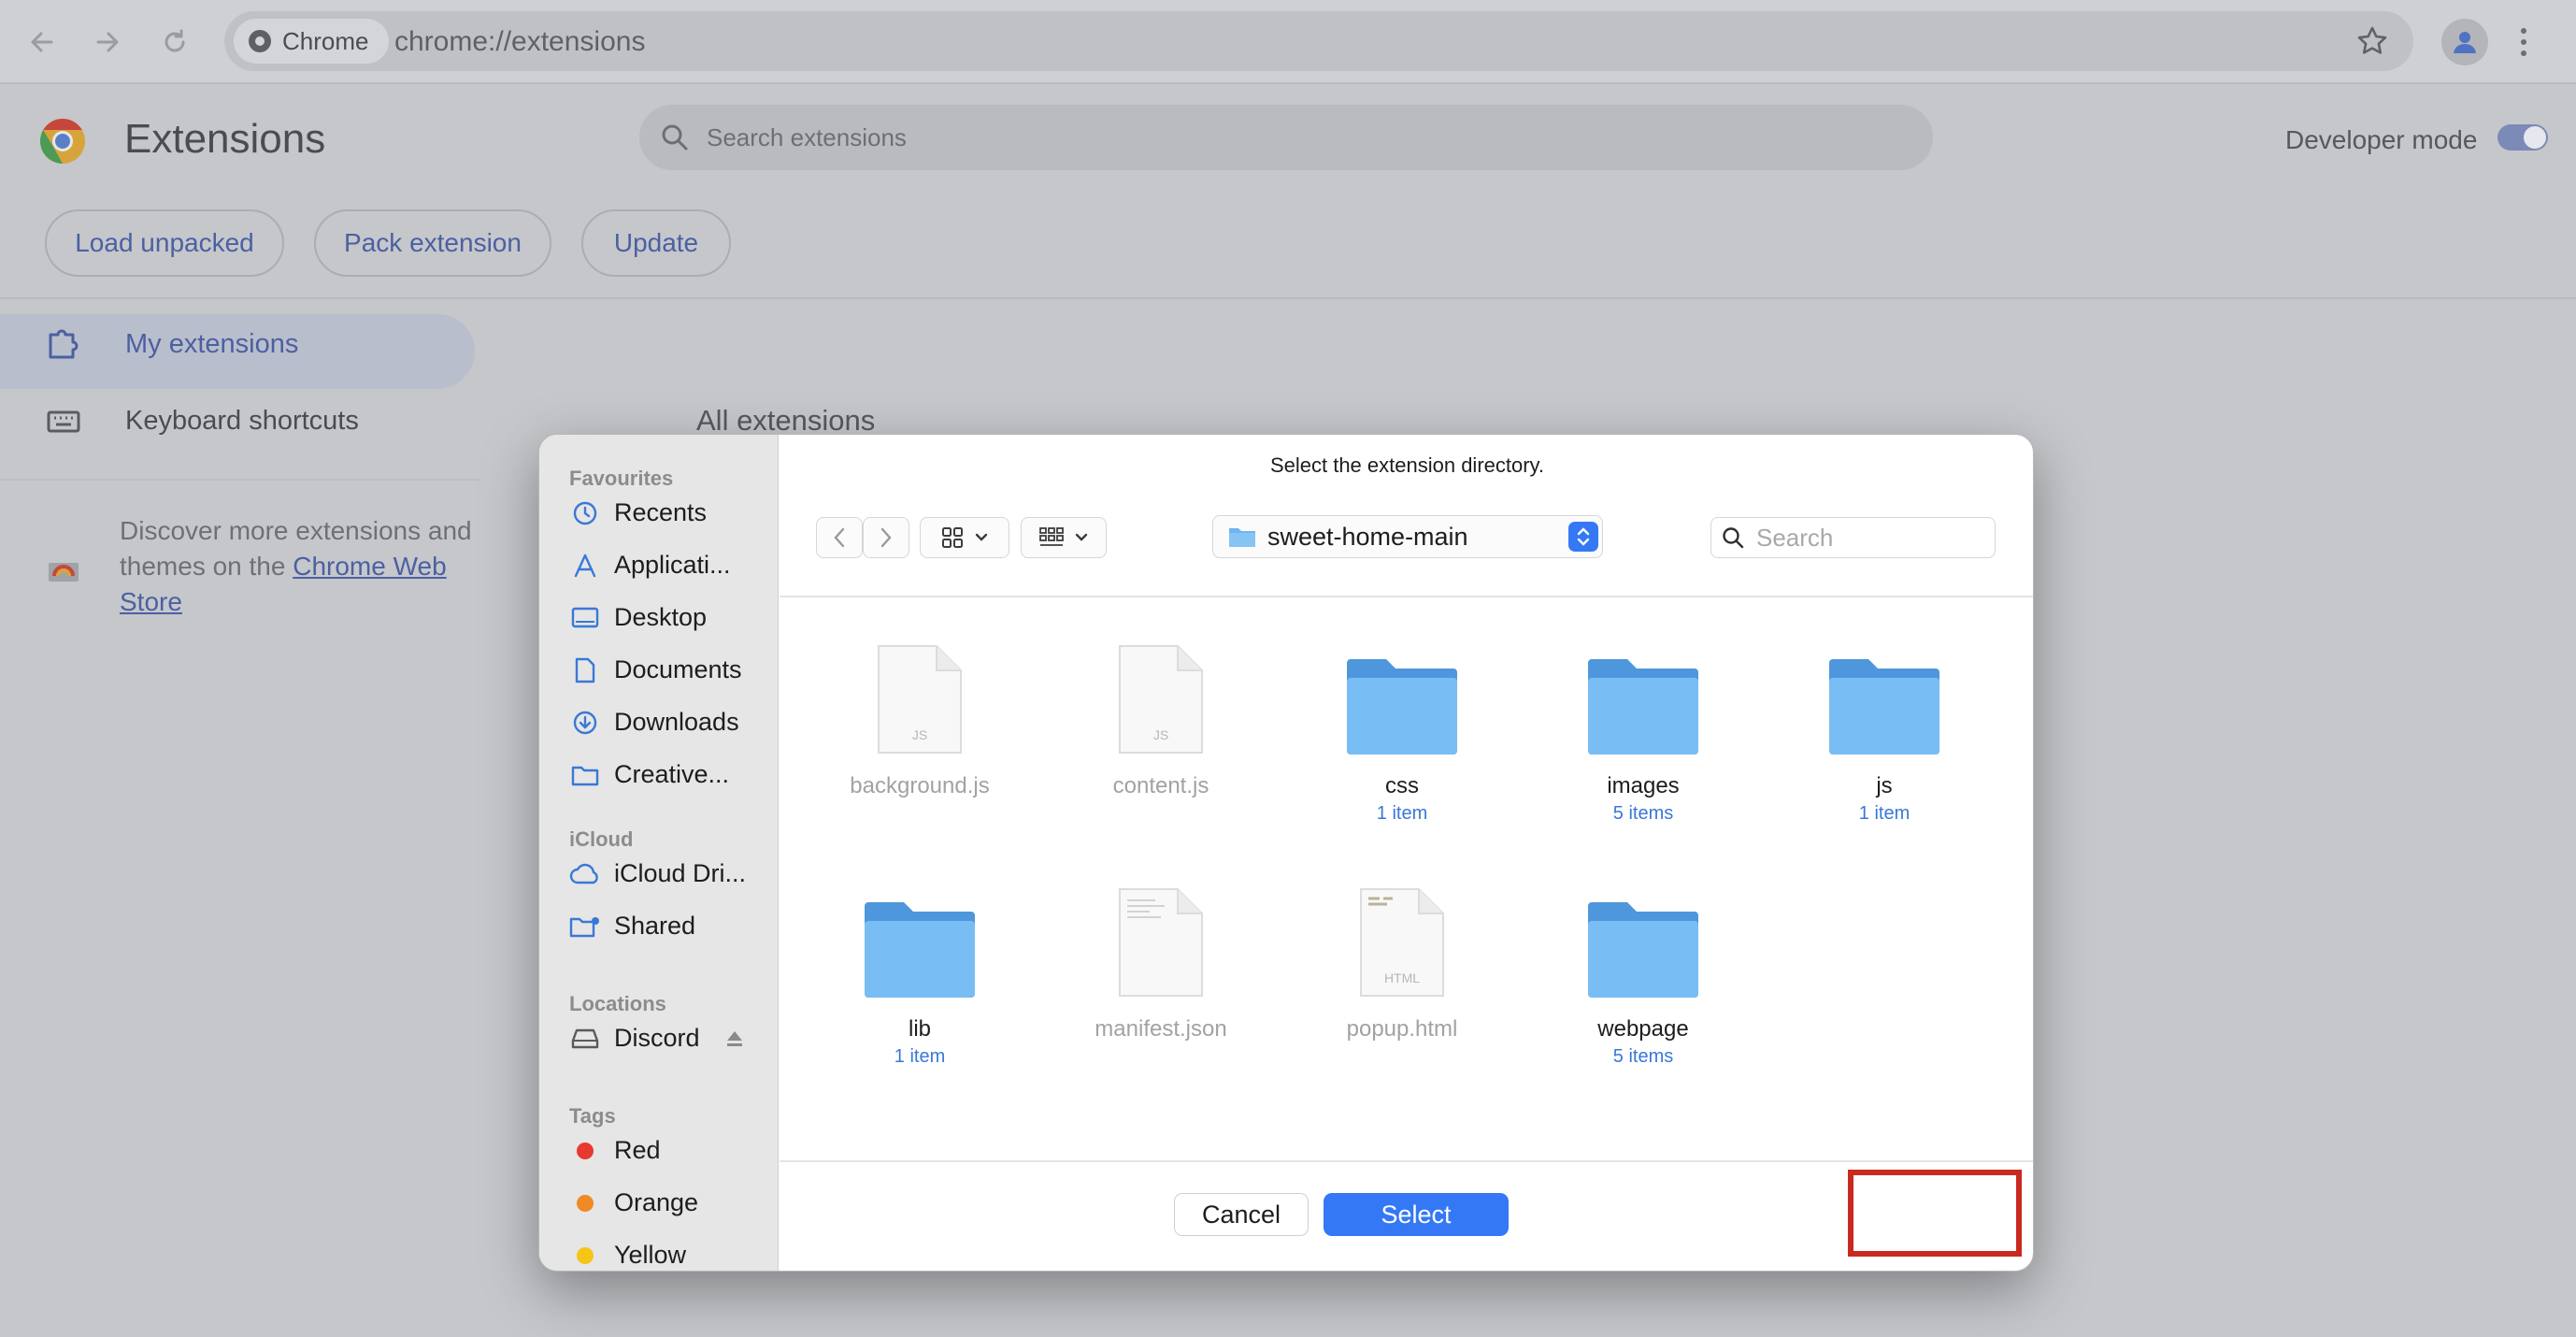 The height and width of the screenshot is (1337, 2576). What do you see at coordinates (1064, 537) in the screenshot?
I see `group-by-button` at bounding box center [1064, 537].